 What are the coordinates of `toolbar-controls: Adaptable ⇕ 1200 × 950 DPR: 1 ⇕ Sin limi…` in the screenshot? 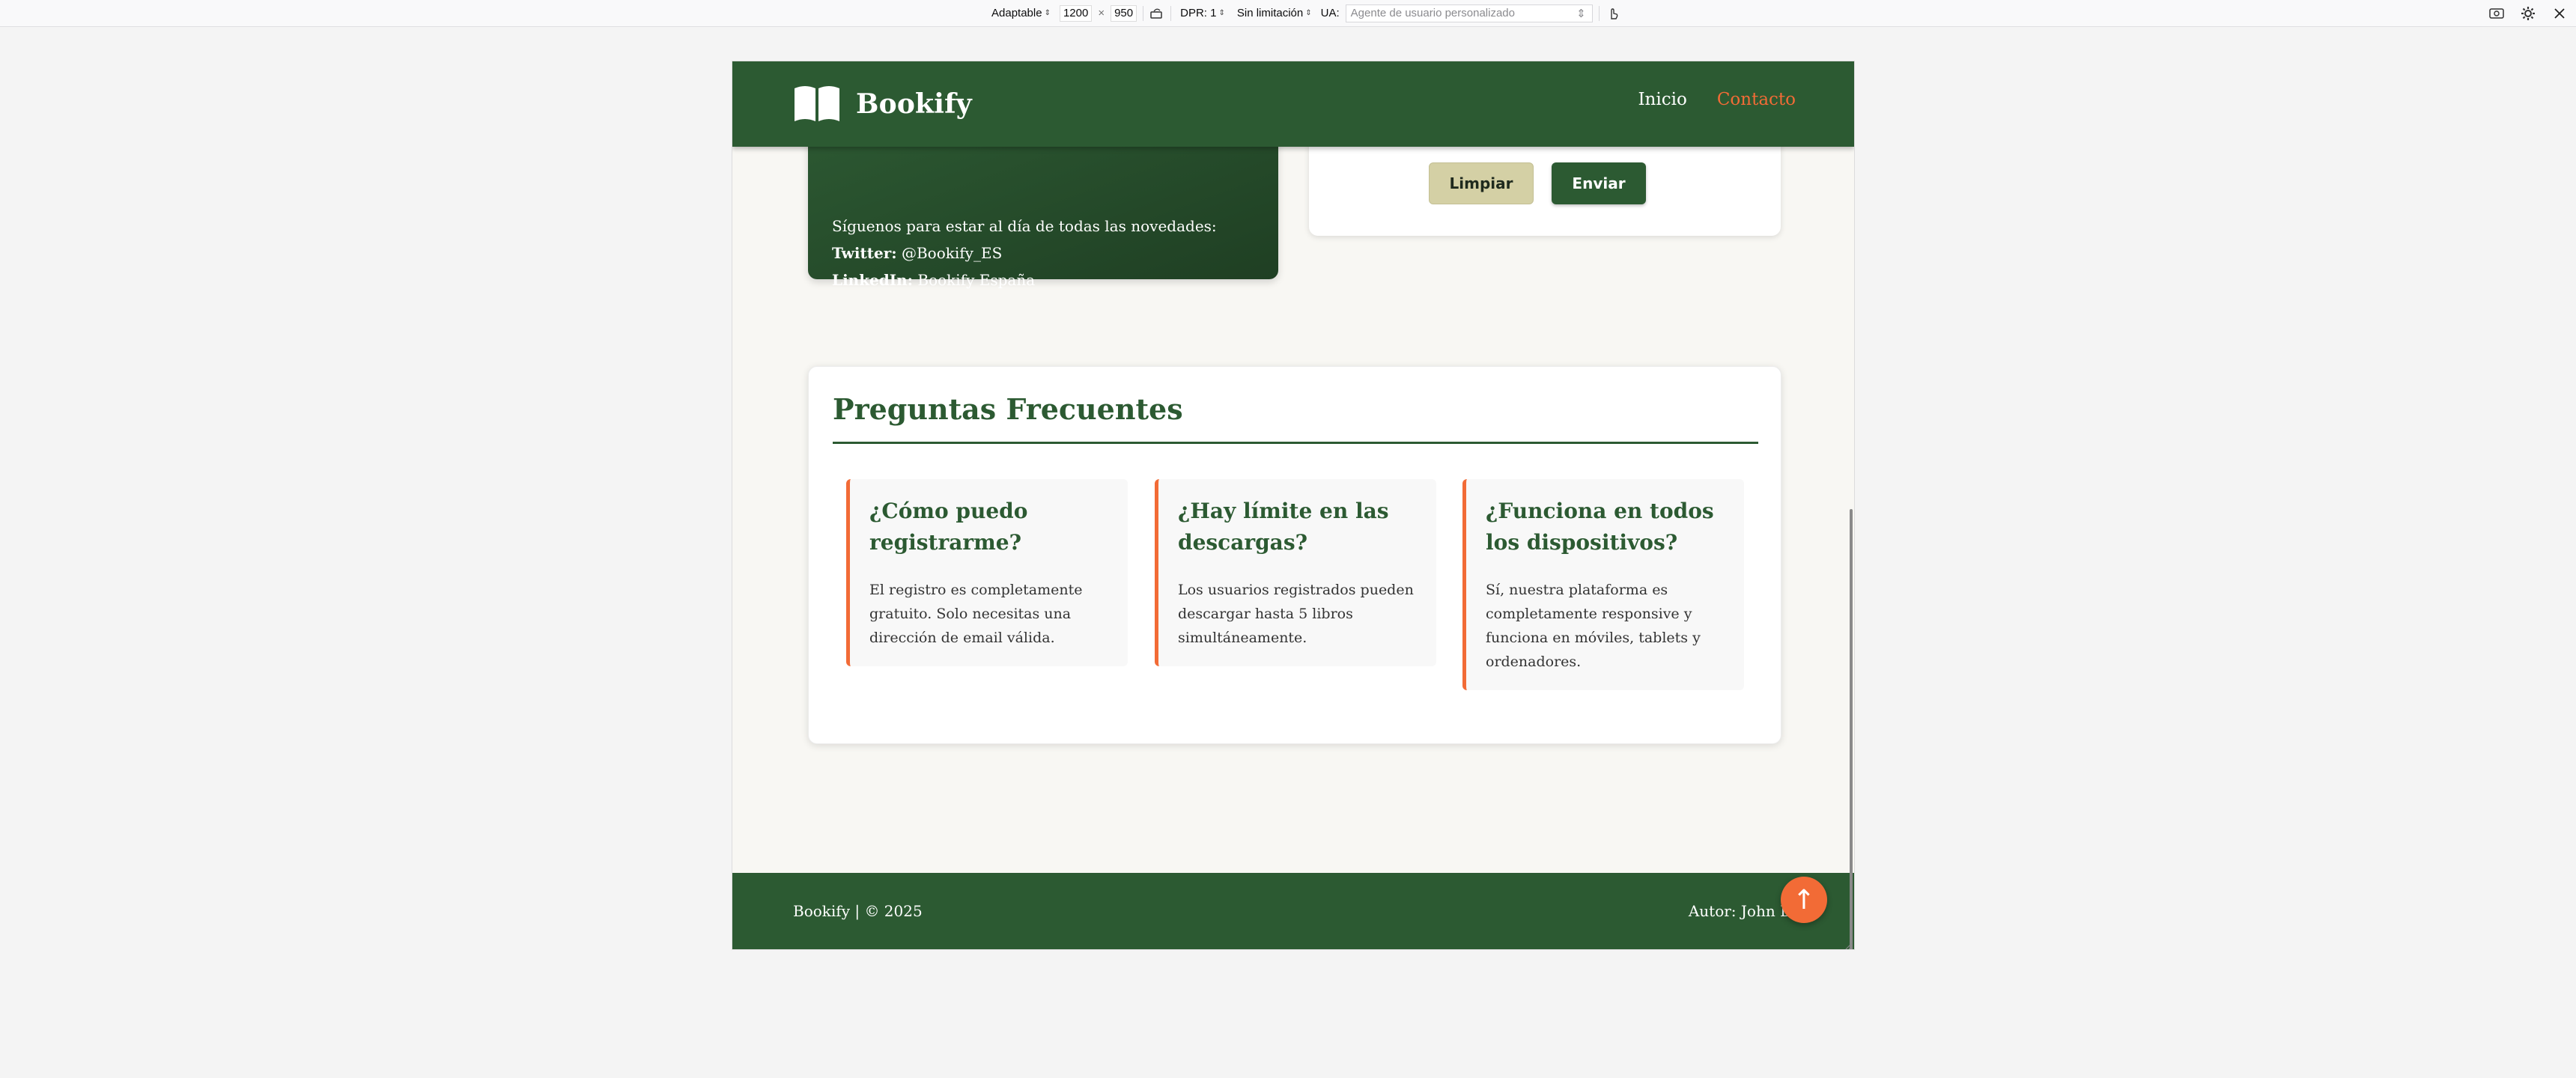 It's located at (1304, 13).